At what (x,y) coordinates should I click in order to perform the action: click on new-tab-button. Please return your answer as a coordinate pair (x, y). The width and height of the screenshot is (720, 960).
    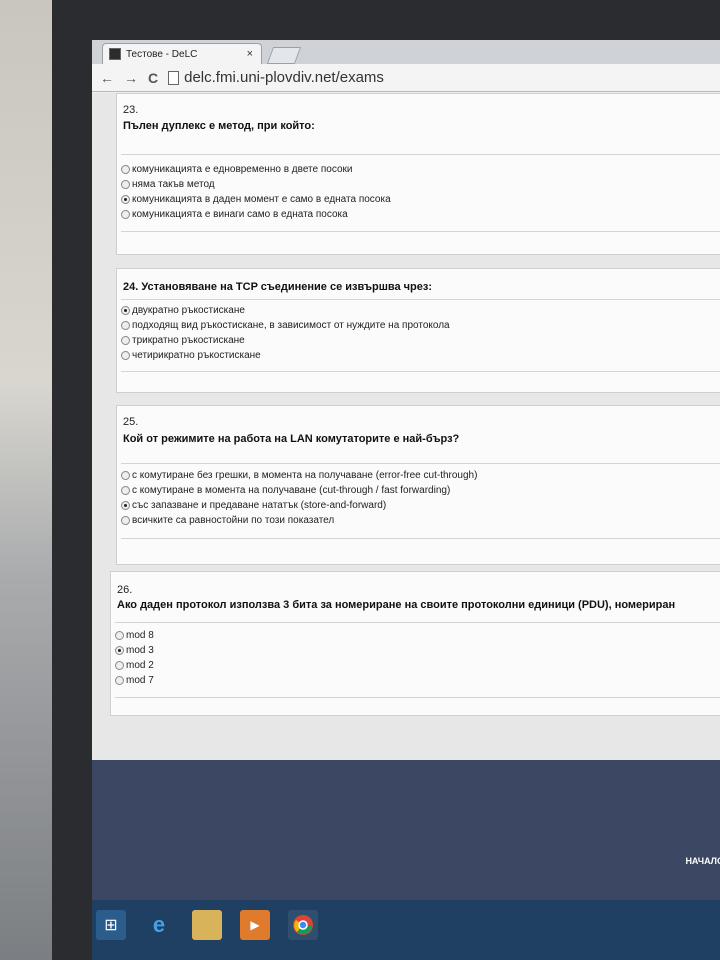
    Looking at the image, I should click on (284, 55).